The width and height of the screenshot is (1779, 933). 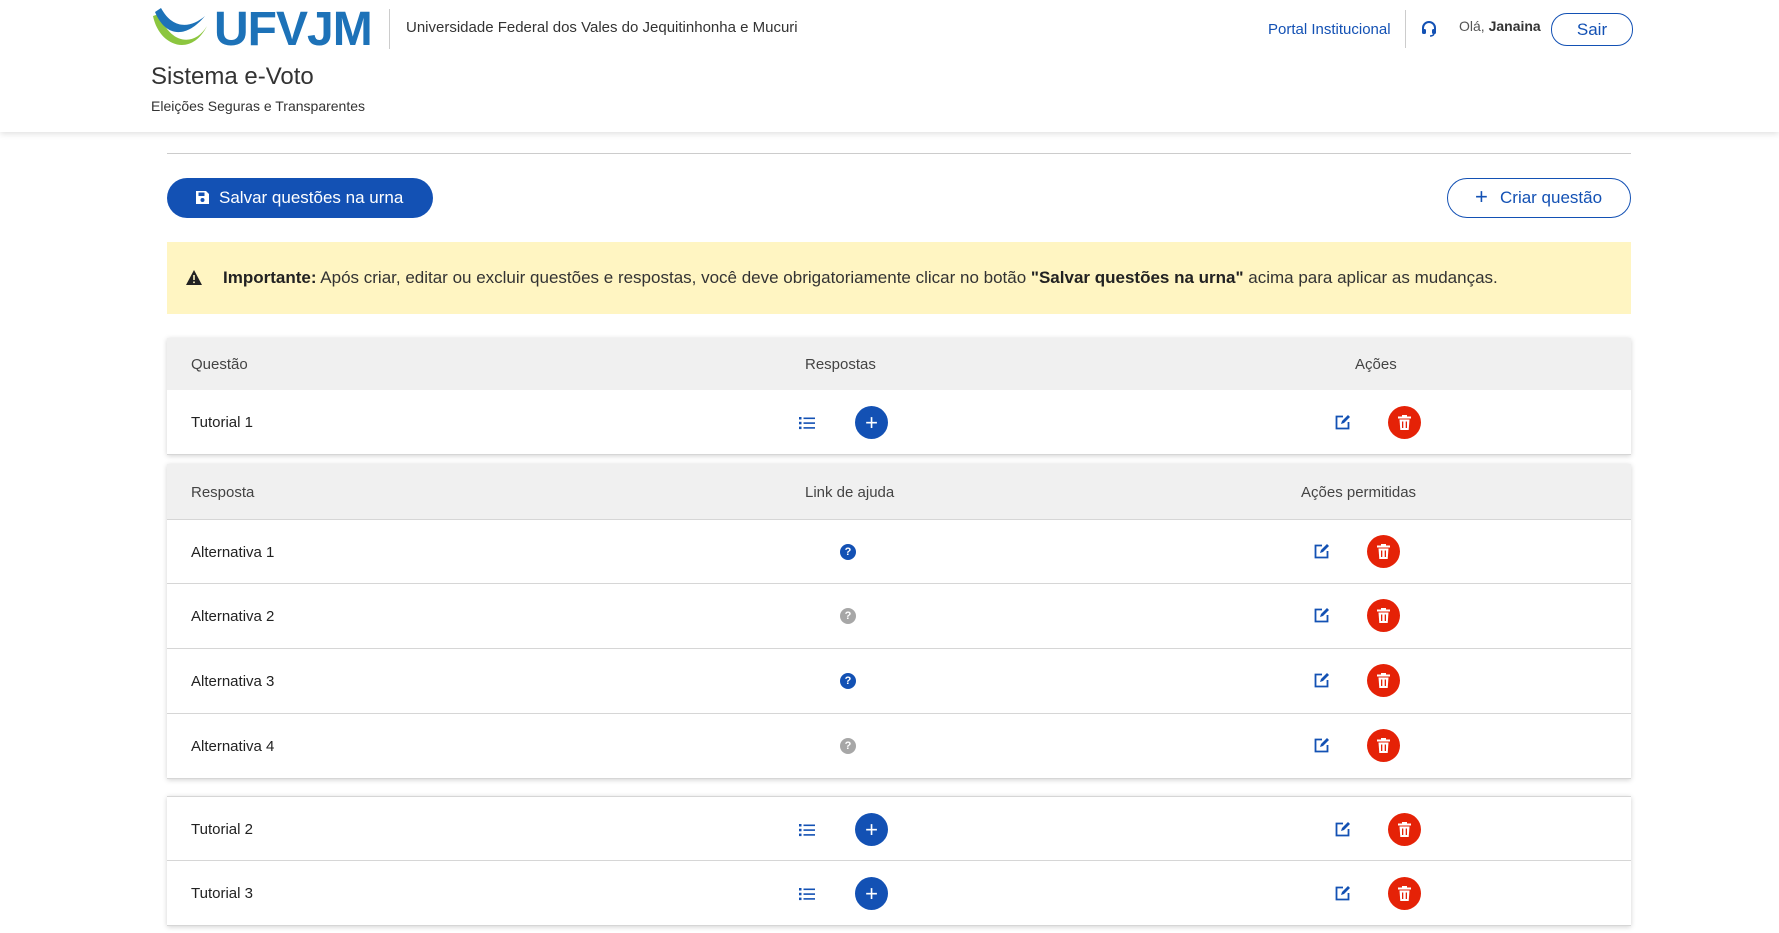 What do you see at coordinates (1370, 277) in the screenshot?
I see `alert-text-after: acima para aplicar as mudanças.` at bounding box center [1370, 277].